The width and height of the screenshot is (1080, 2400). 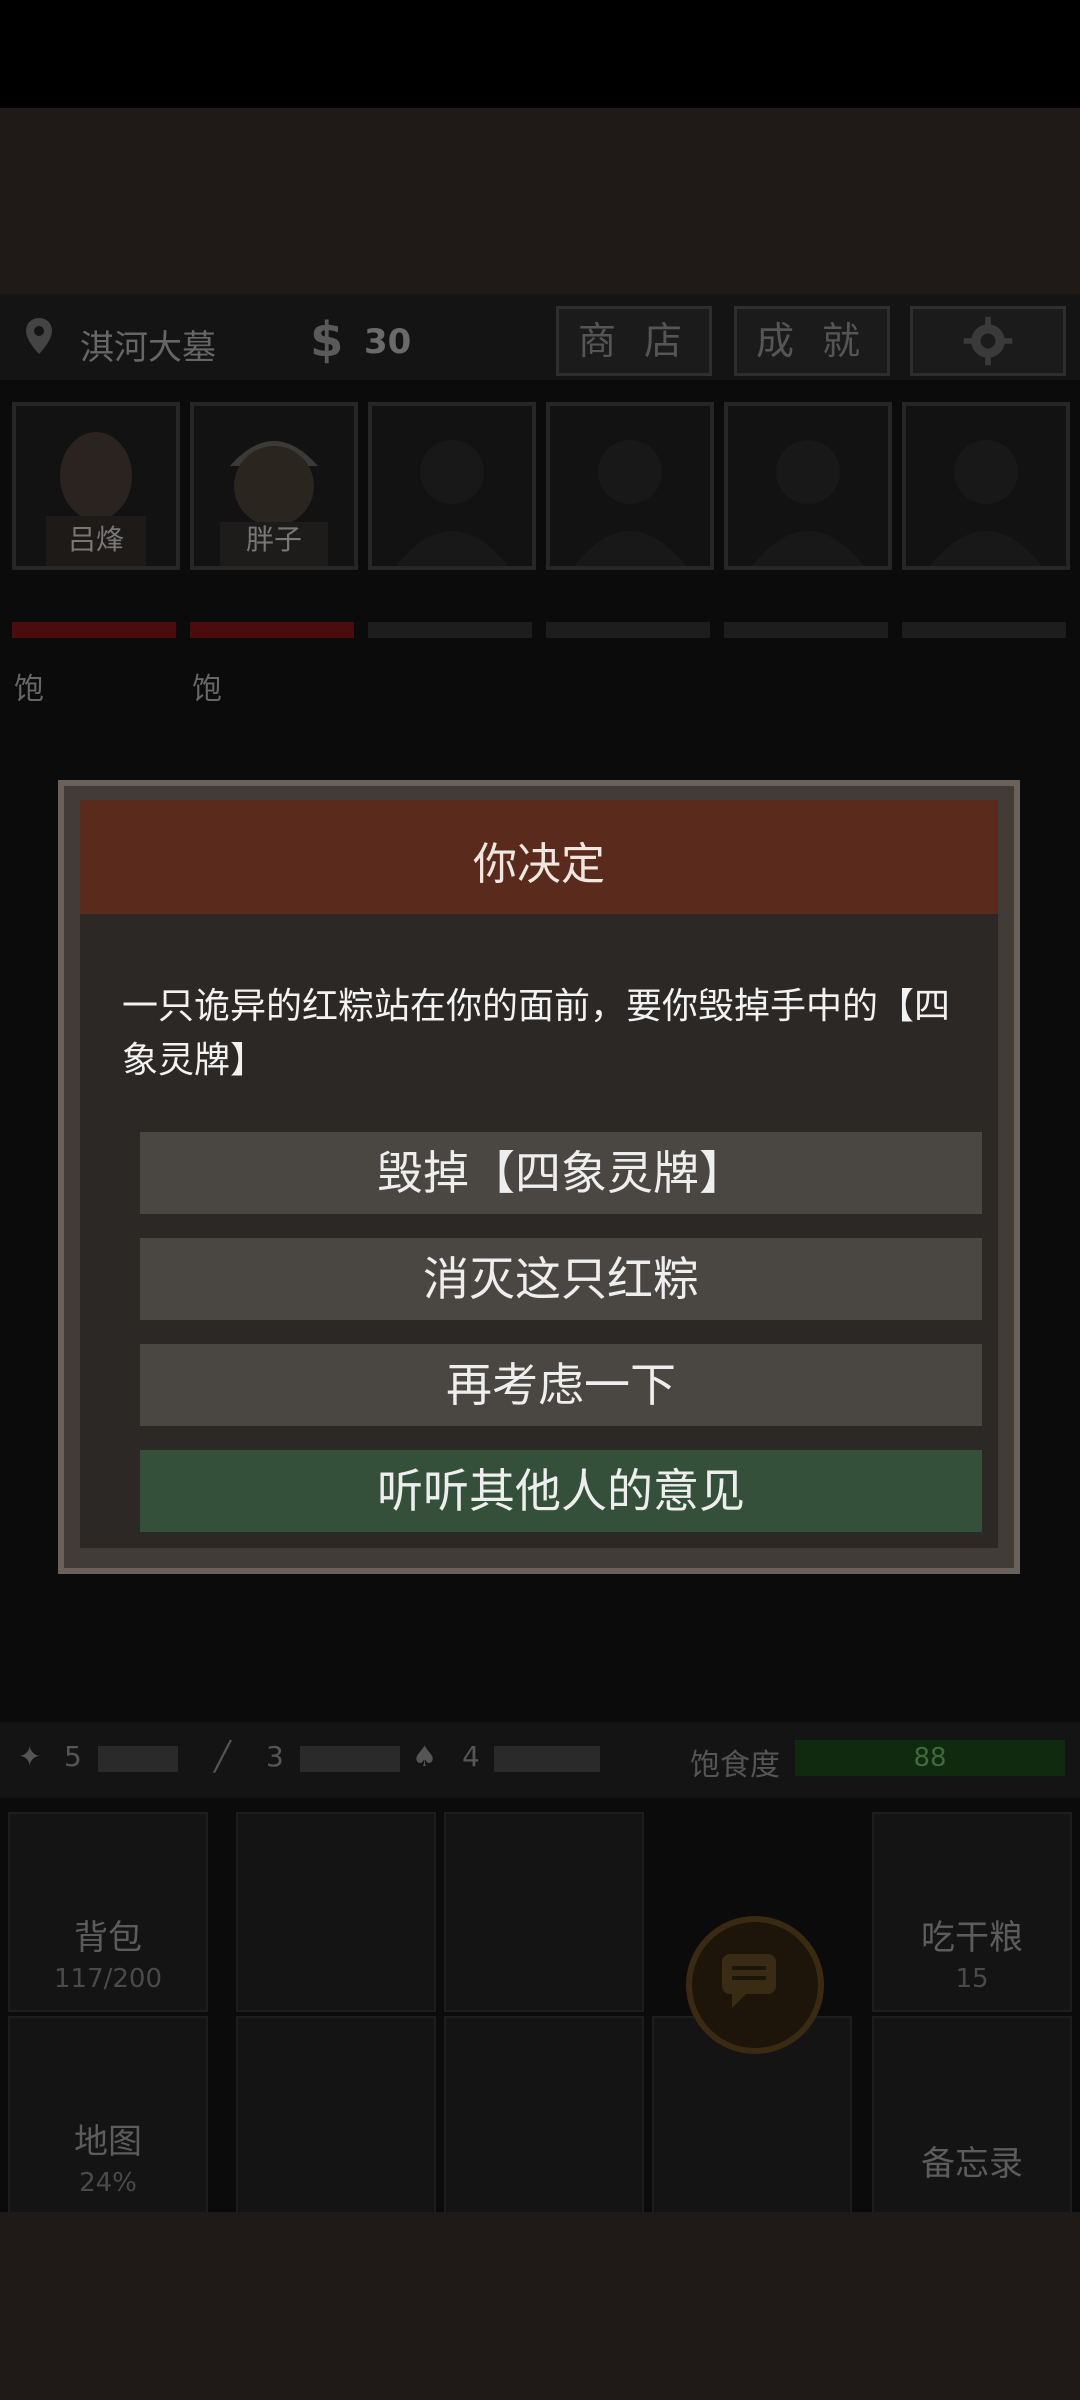 What do you see at coordinates (471, 1756) in the screenshot?
I see `shovel-count: 4` at bounding box center [471, 1756].